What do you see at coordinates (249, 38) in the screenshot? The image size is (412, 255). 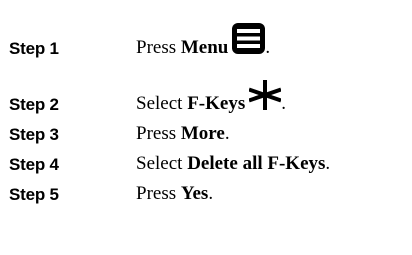 I see `menu-icon` at bounding box center [249, 38].